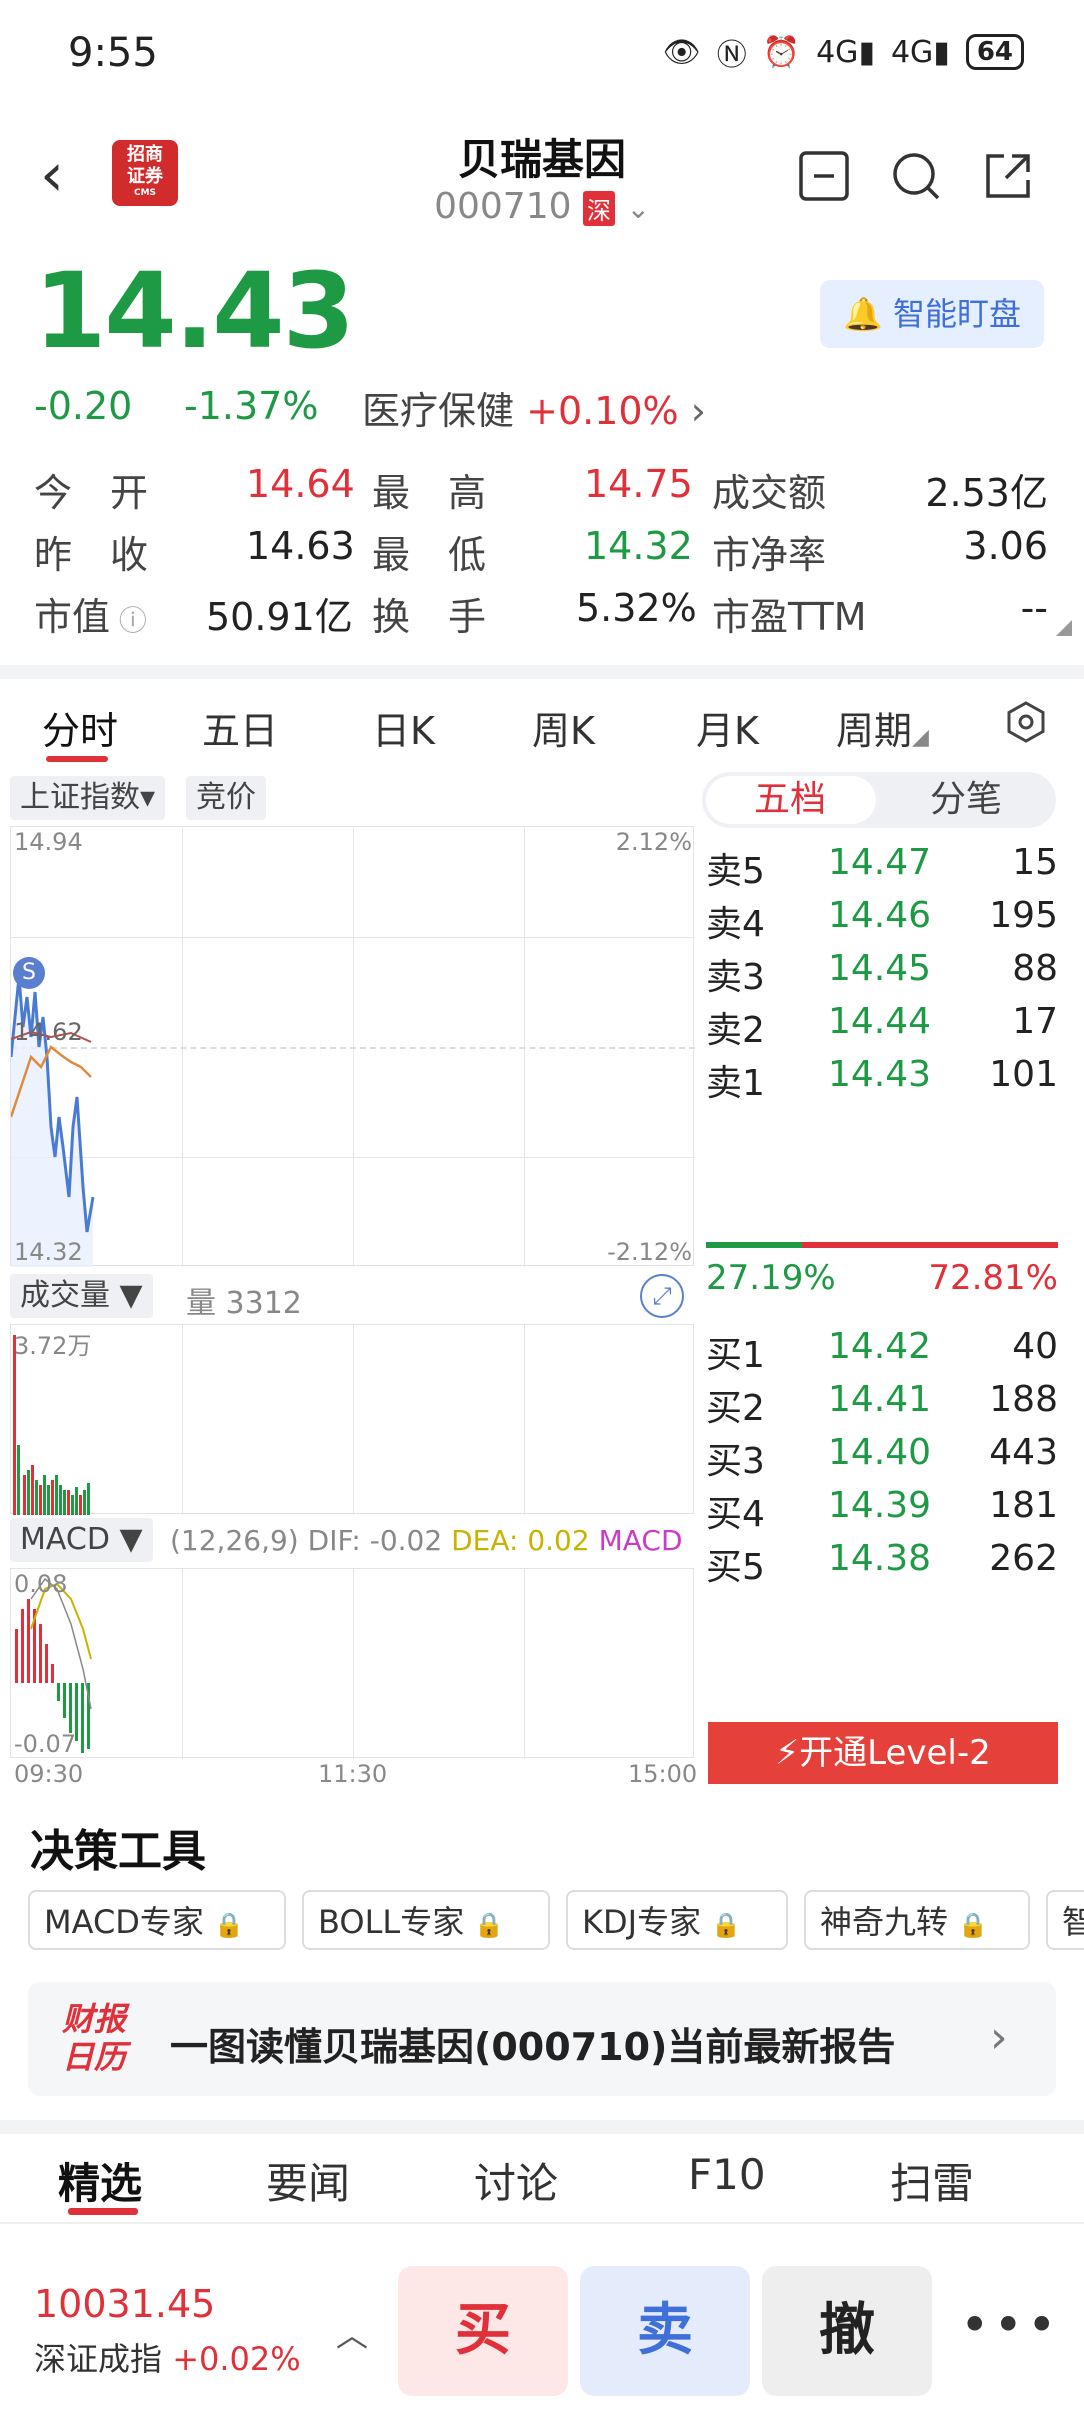 This screenshot has height=2412, width=1084. Describe the element at coordinates (563, 727) in the screenshot. I see `tab-weekly-k: 周K` at that location.